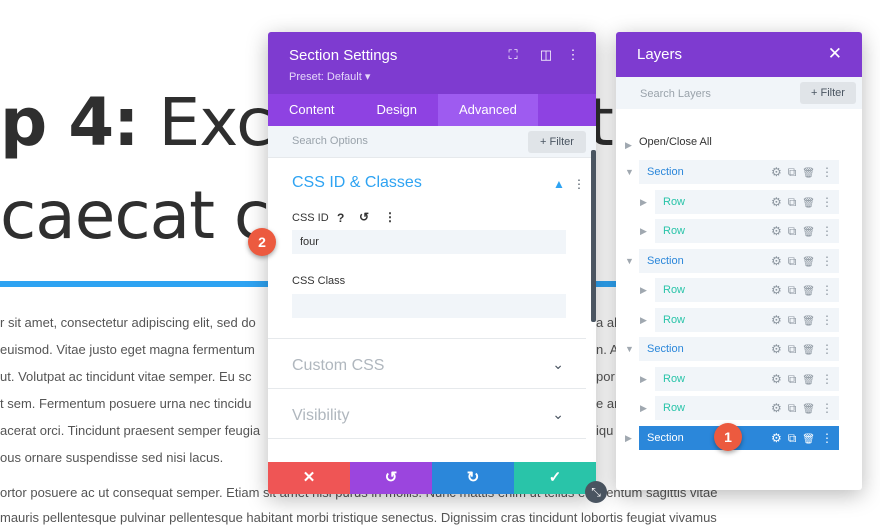  Describe the element at coordinates (309, 478) in the screenshot. I see `discard-button: ✕` at that location.